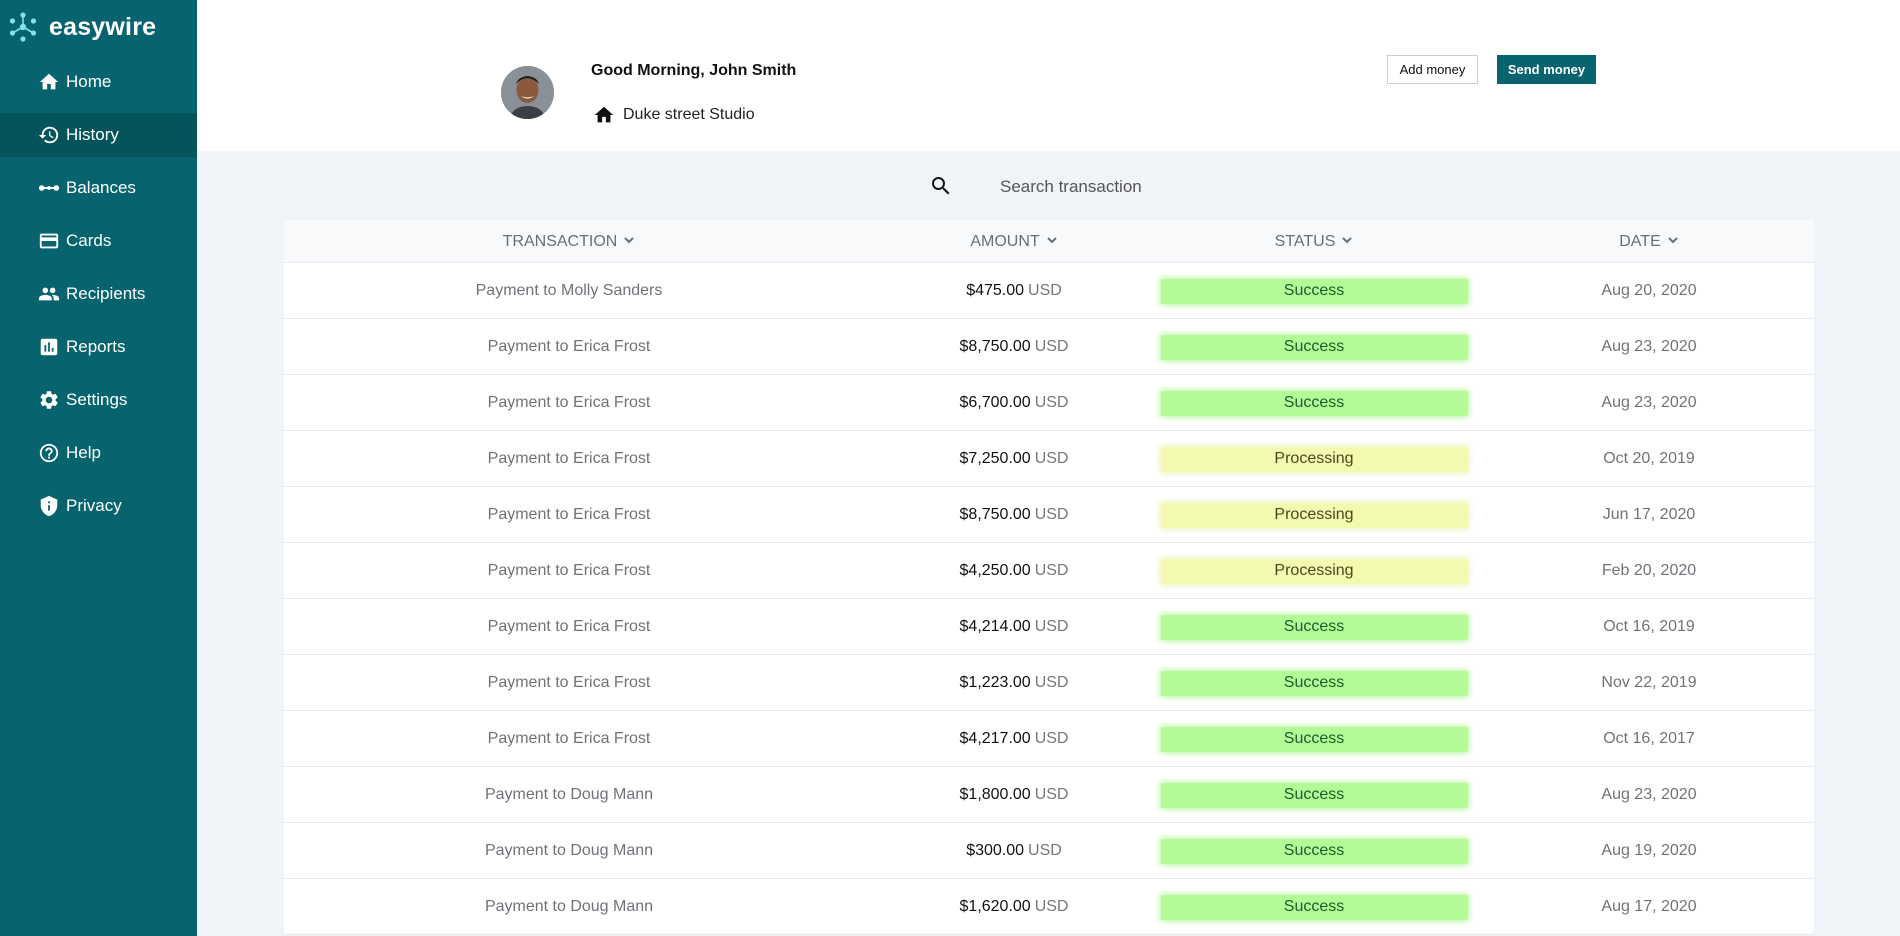 This screenshot has height=936, width=1900. I want to click on sidebar-item-cards: Cards, so click(98, 241).